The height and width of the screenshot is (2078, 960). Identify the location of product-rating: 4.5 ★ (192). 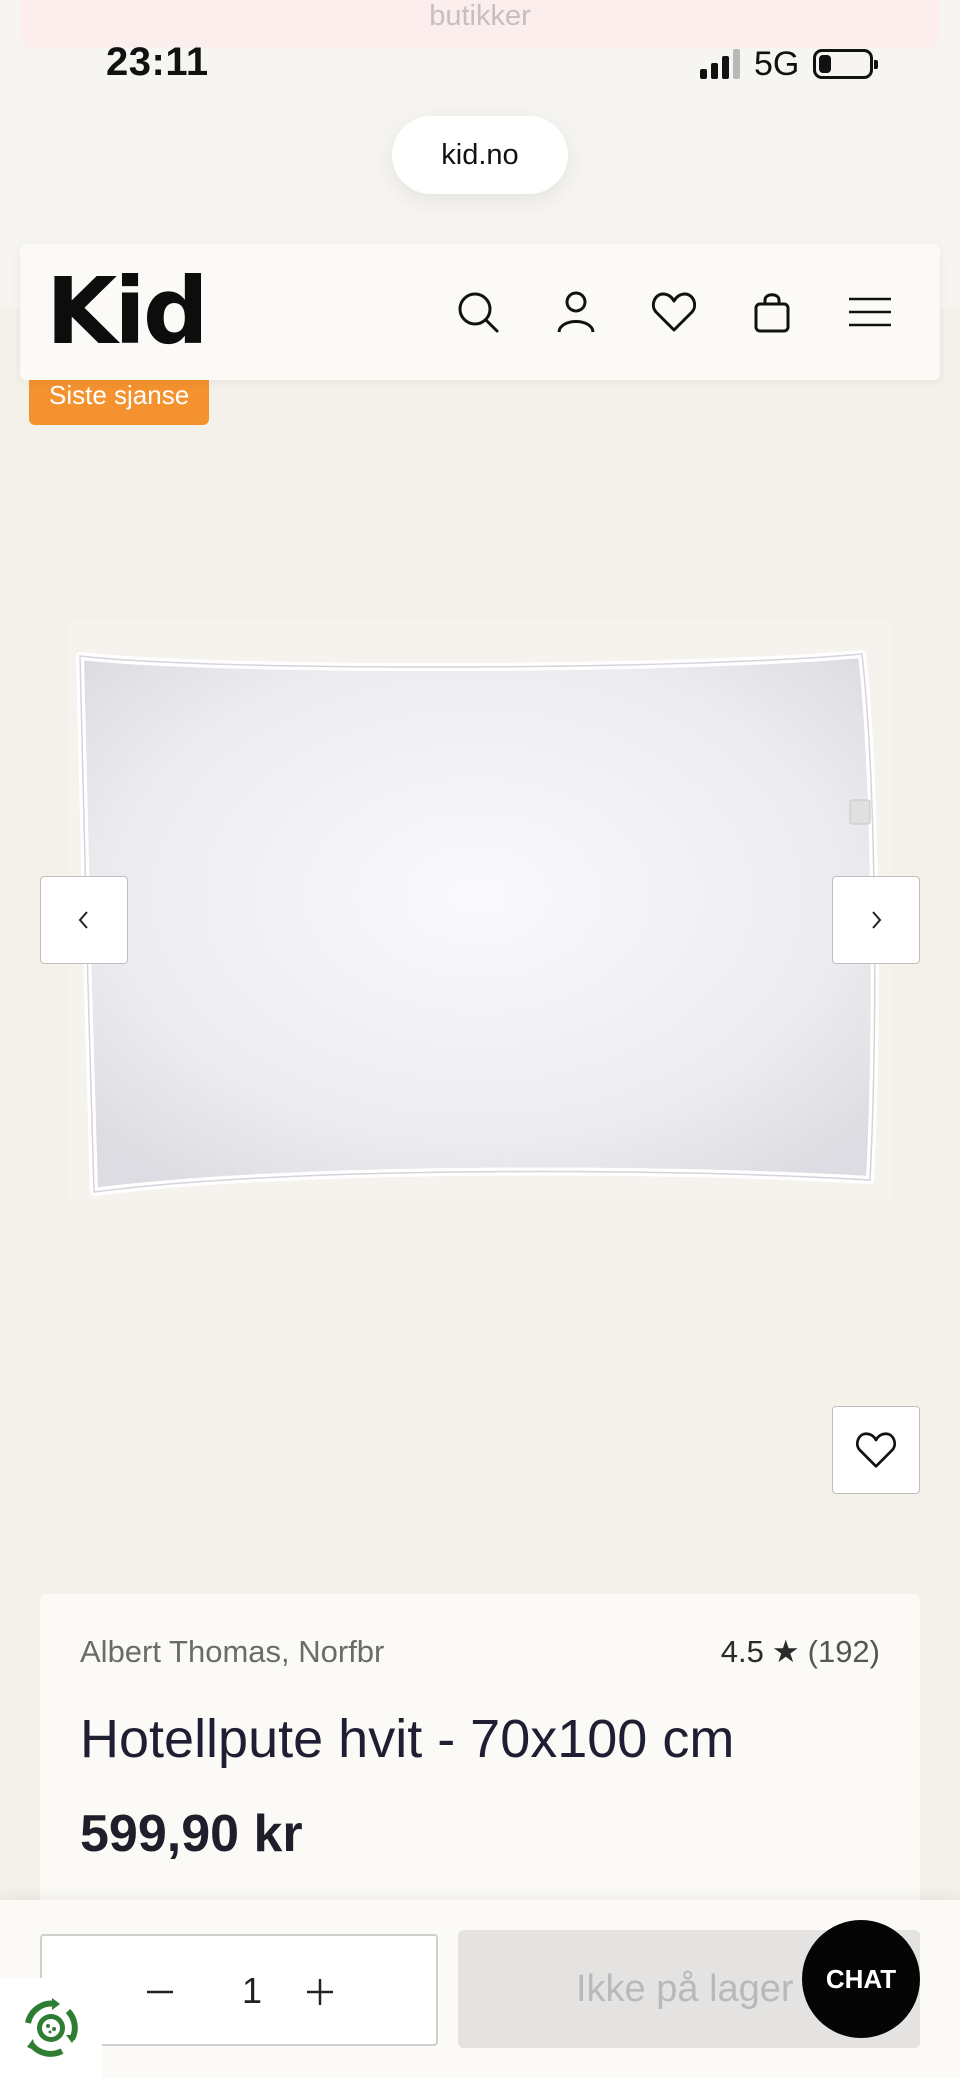
(800, 1652).